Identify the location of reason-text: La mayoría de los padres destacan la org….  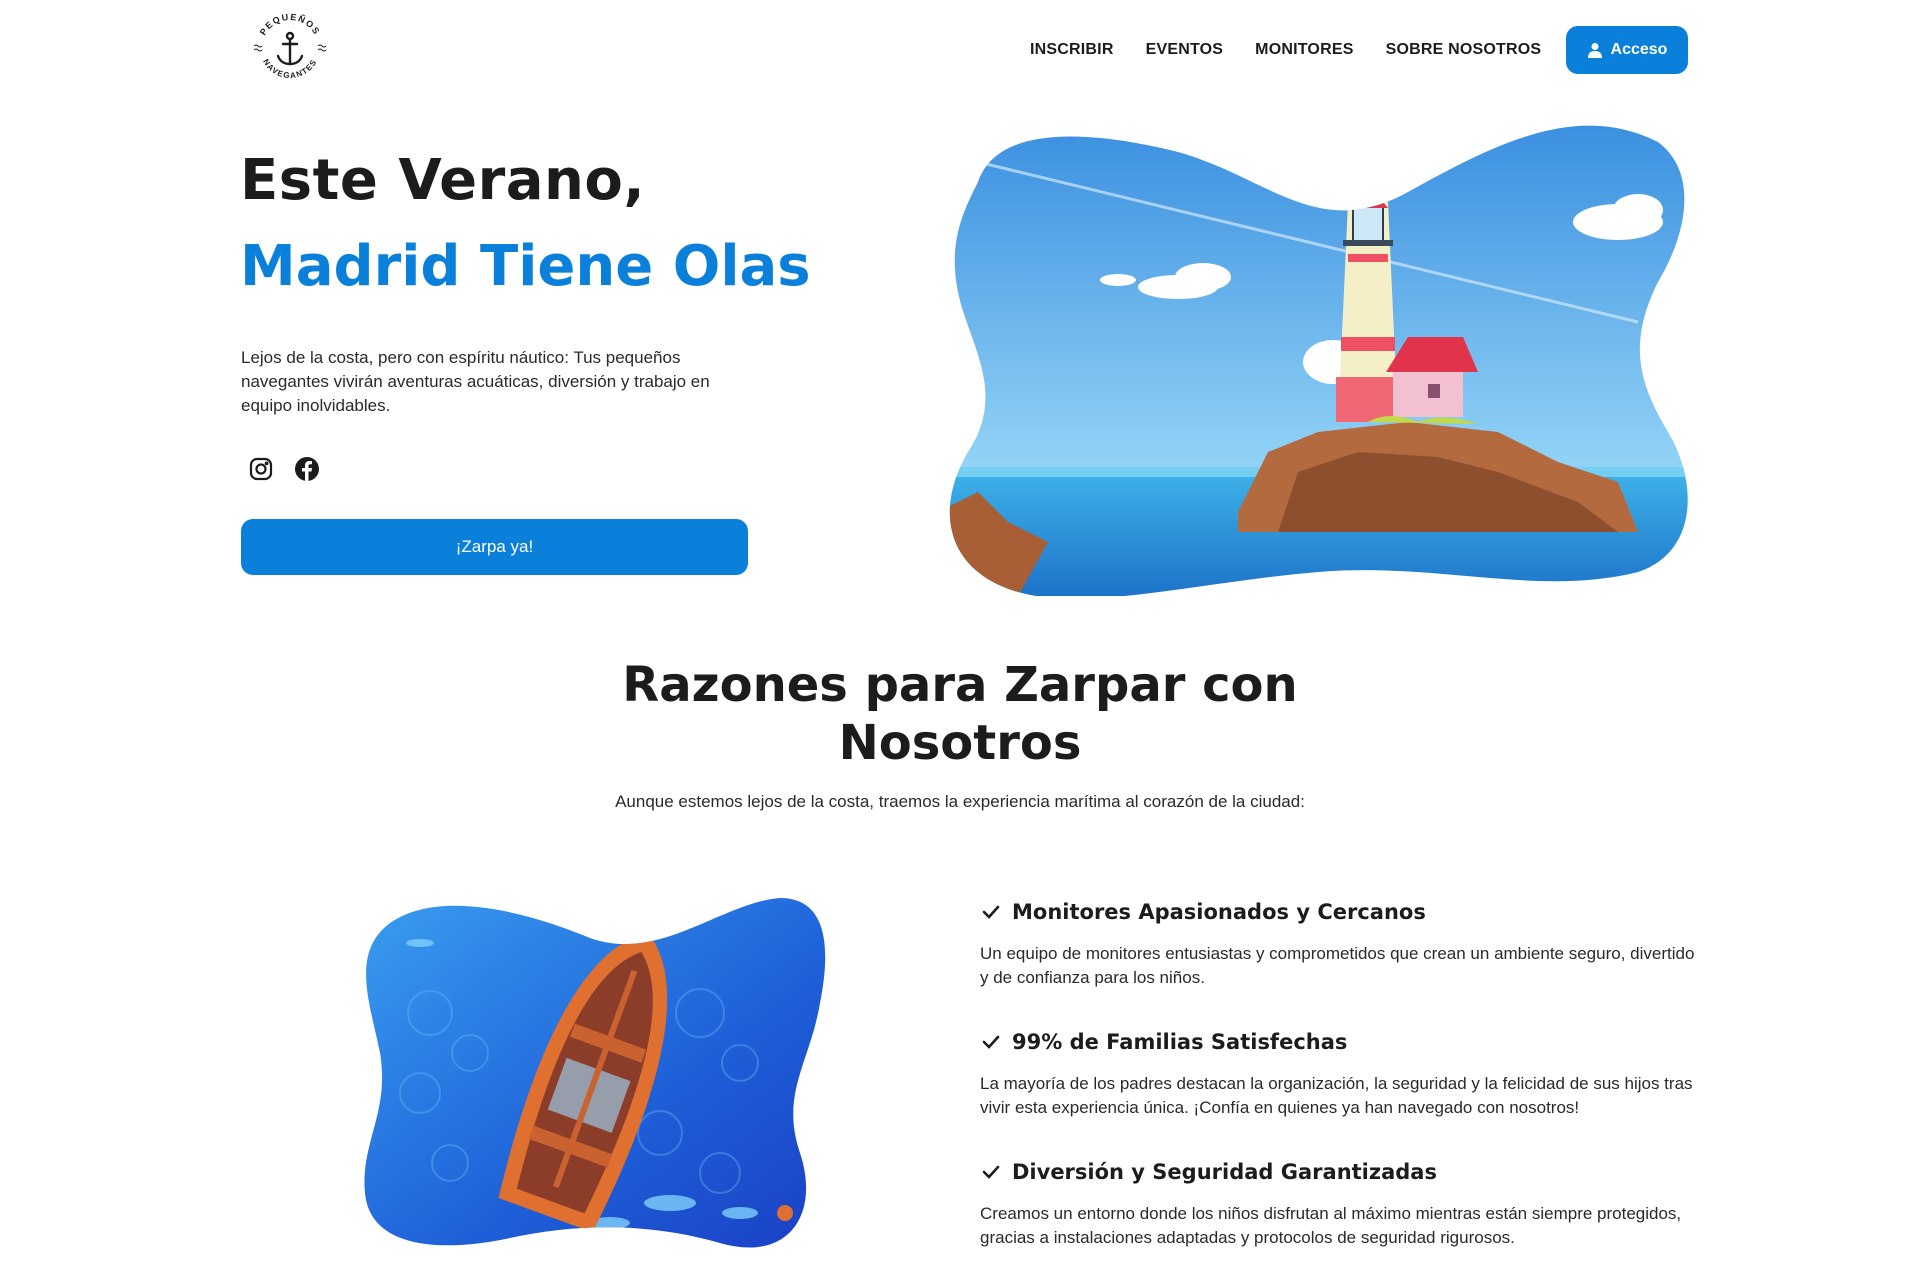
(1336, 1095).